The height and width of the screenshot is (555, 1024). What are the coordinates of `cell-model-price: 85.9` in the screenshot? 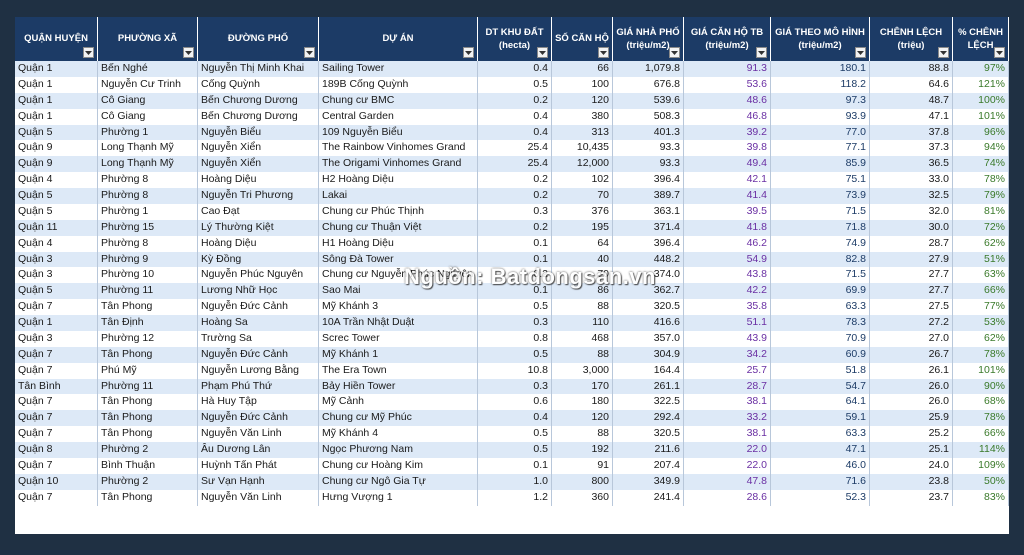 It's located at (820, 164).